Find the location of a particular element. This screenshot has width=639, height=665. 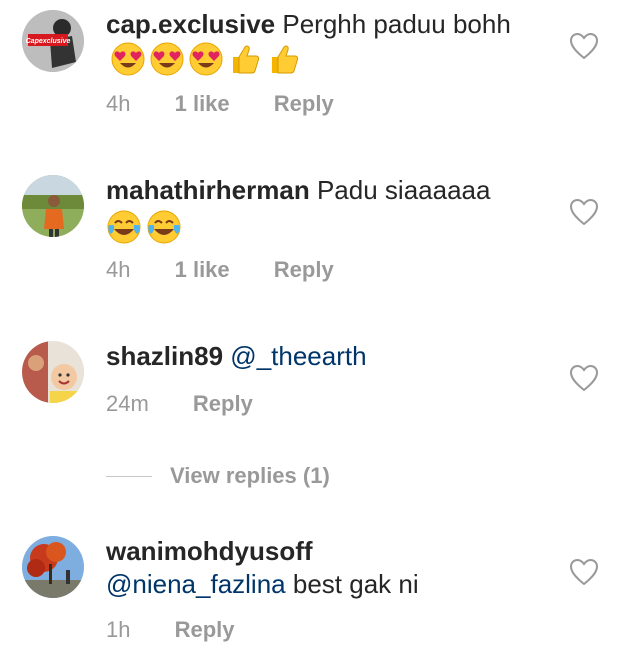

comment-text: Padu siaaaaaa is located at coordinates (403, 190).